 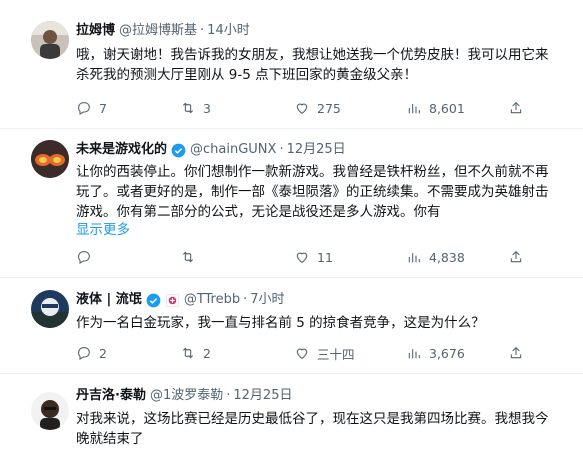 I want to click on tweet-actions: 7 3 275 8,601, so click(x=321, y=108).